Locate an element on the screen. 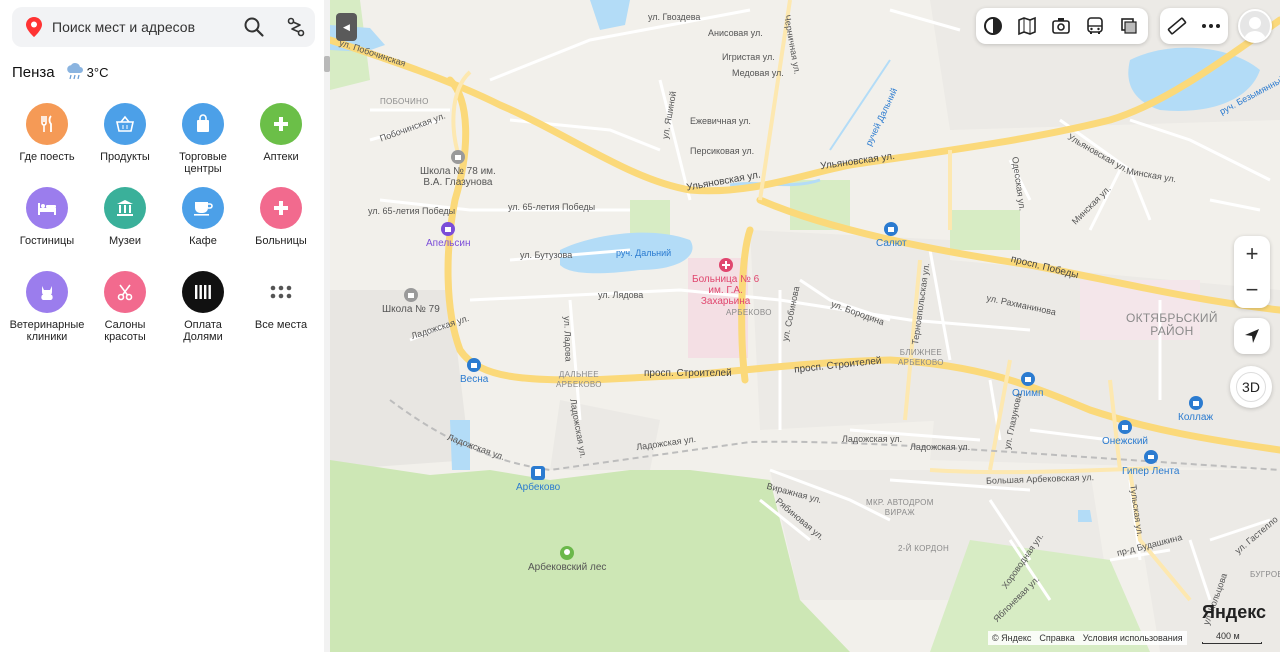 The image size is (1280, 652). category-groceries: Продукты is located at coordinates (125, 133).